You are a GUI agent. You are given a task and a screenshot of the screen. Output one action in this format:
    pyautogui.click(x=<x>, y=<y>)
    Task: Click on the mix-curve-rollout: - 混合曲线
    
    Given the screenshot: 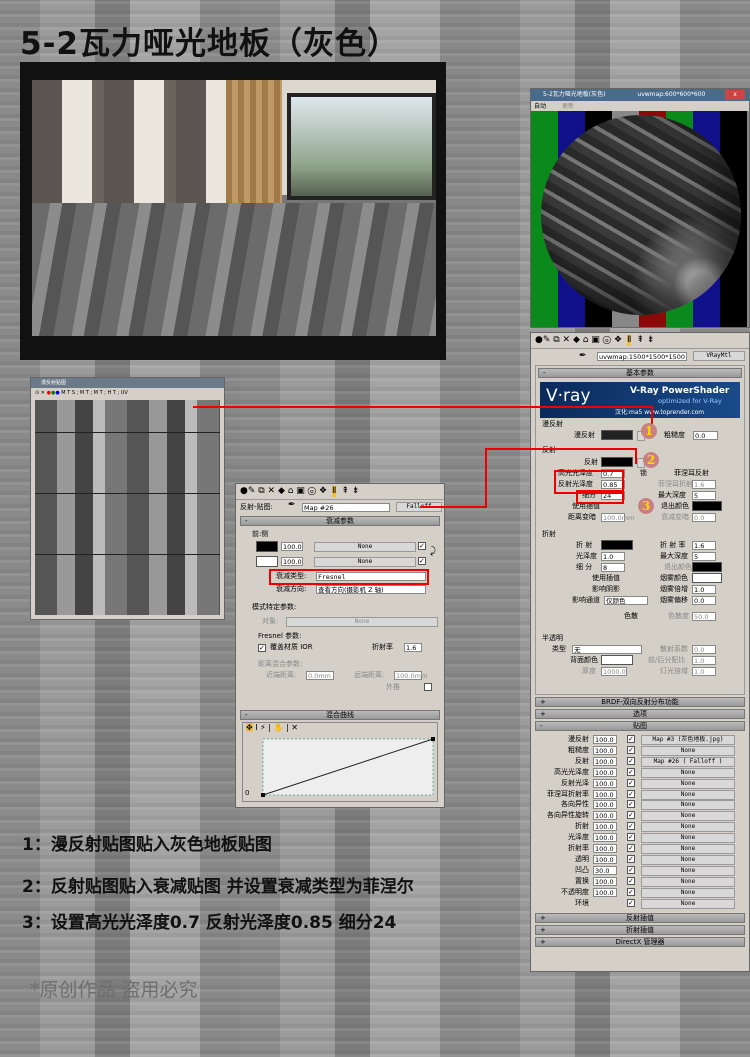 What is the action you would take?
    pyautogui.click(x=340, y=715)
    